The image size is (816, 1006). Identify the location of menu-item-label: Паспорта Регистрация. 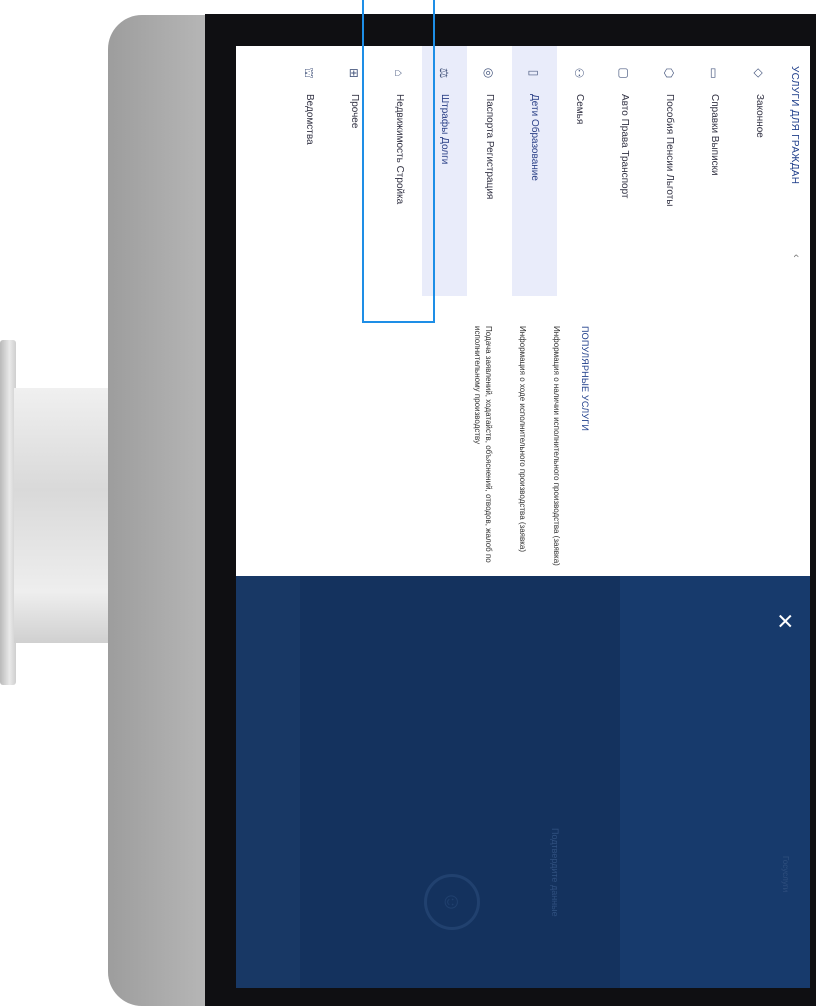
(489, 147).